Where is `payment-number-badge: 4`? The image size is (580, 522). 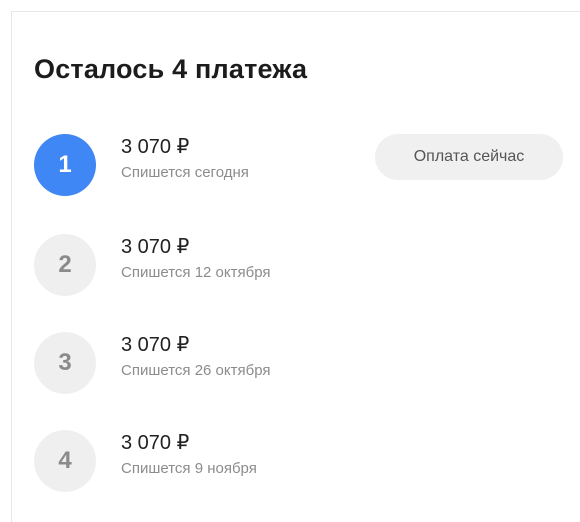 payment-number-badge: 4 is located at coordinates (65, 461).